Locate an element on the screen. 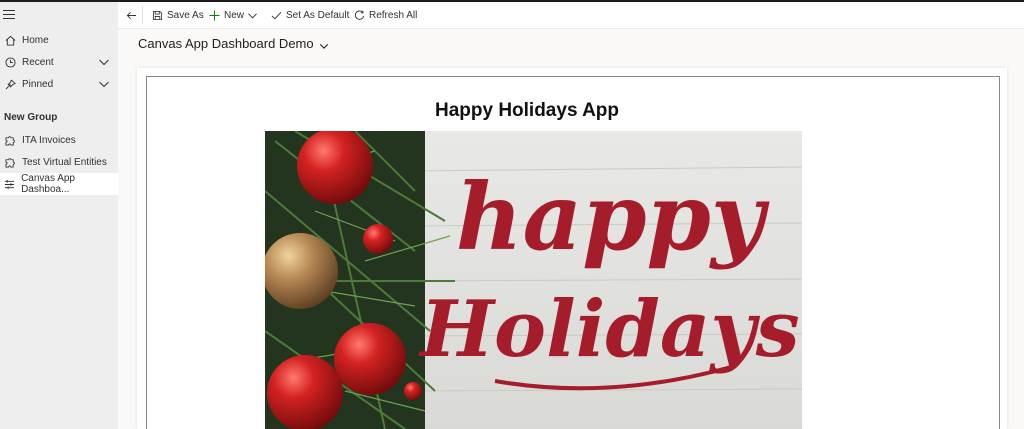  group-title: New Group is located at coordinates (31, 117).